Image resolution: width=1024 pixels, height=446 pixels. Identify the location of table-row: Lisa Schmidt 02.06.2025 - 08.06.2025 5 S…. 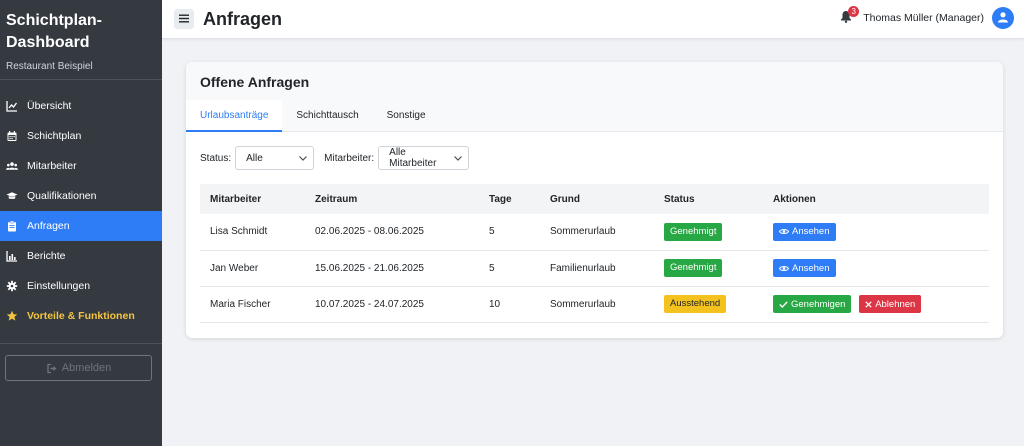
(594, 232).